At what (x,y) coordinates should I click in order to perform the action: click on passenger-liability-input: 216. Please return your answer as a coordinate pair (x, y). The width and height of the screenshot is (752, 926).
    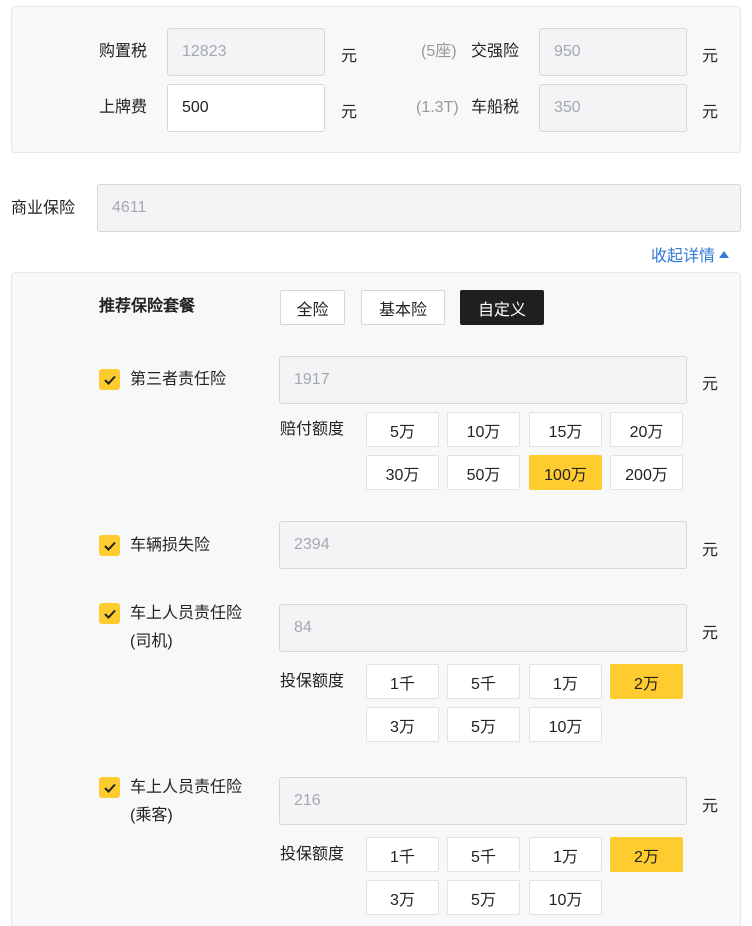
    Looking at the image, I should click on (483, 801).